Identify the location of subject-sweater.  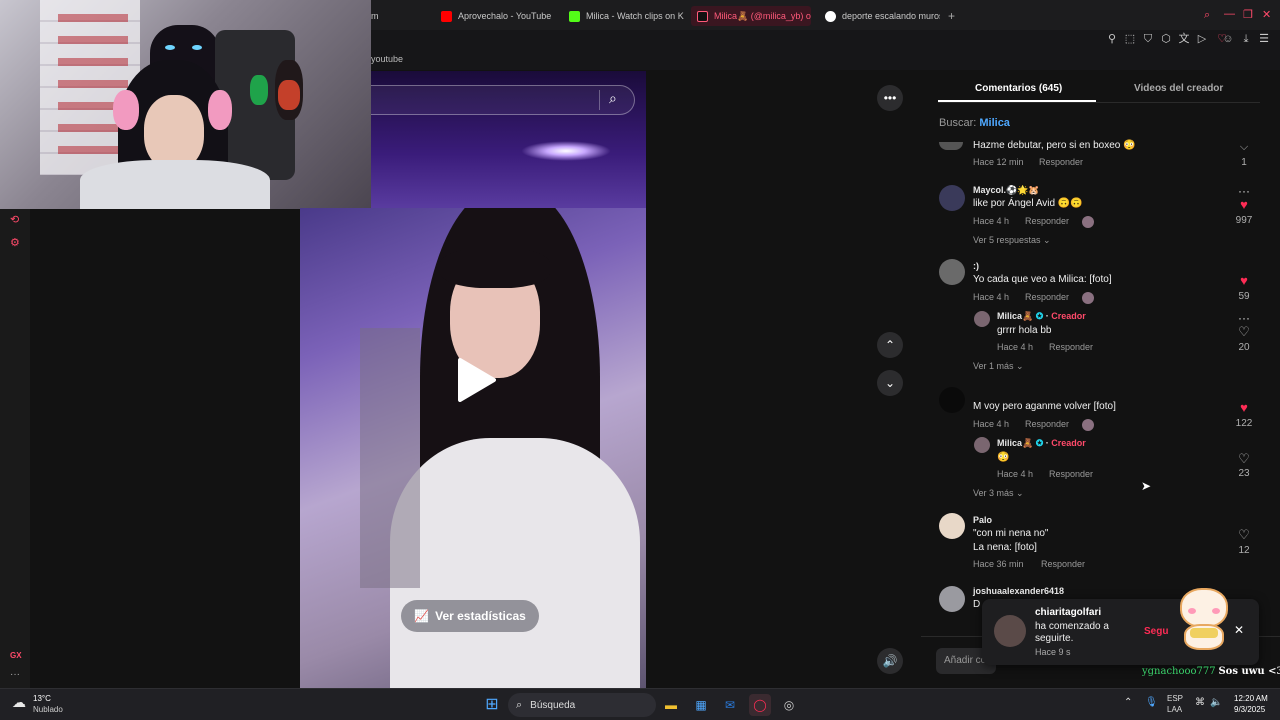
(515, 563).